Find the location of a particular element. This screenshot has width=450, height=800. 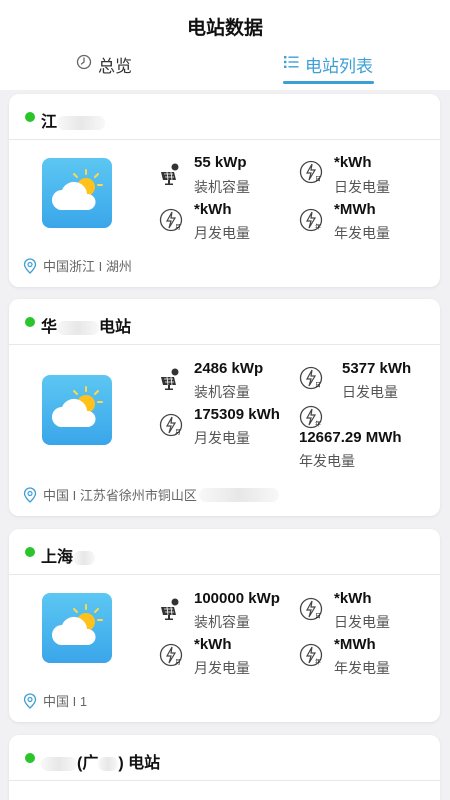

station-card-header: 华电站 is located at coordinates (224, 322).